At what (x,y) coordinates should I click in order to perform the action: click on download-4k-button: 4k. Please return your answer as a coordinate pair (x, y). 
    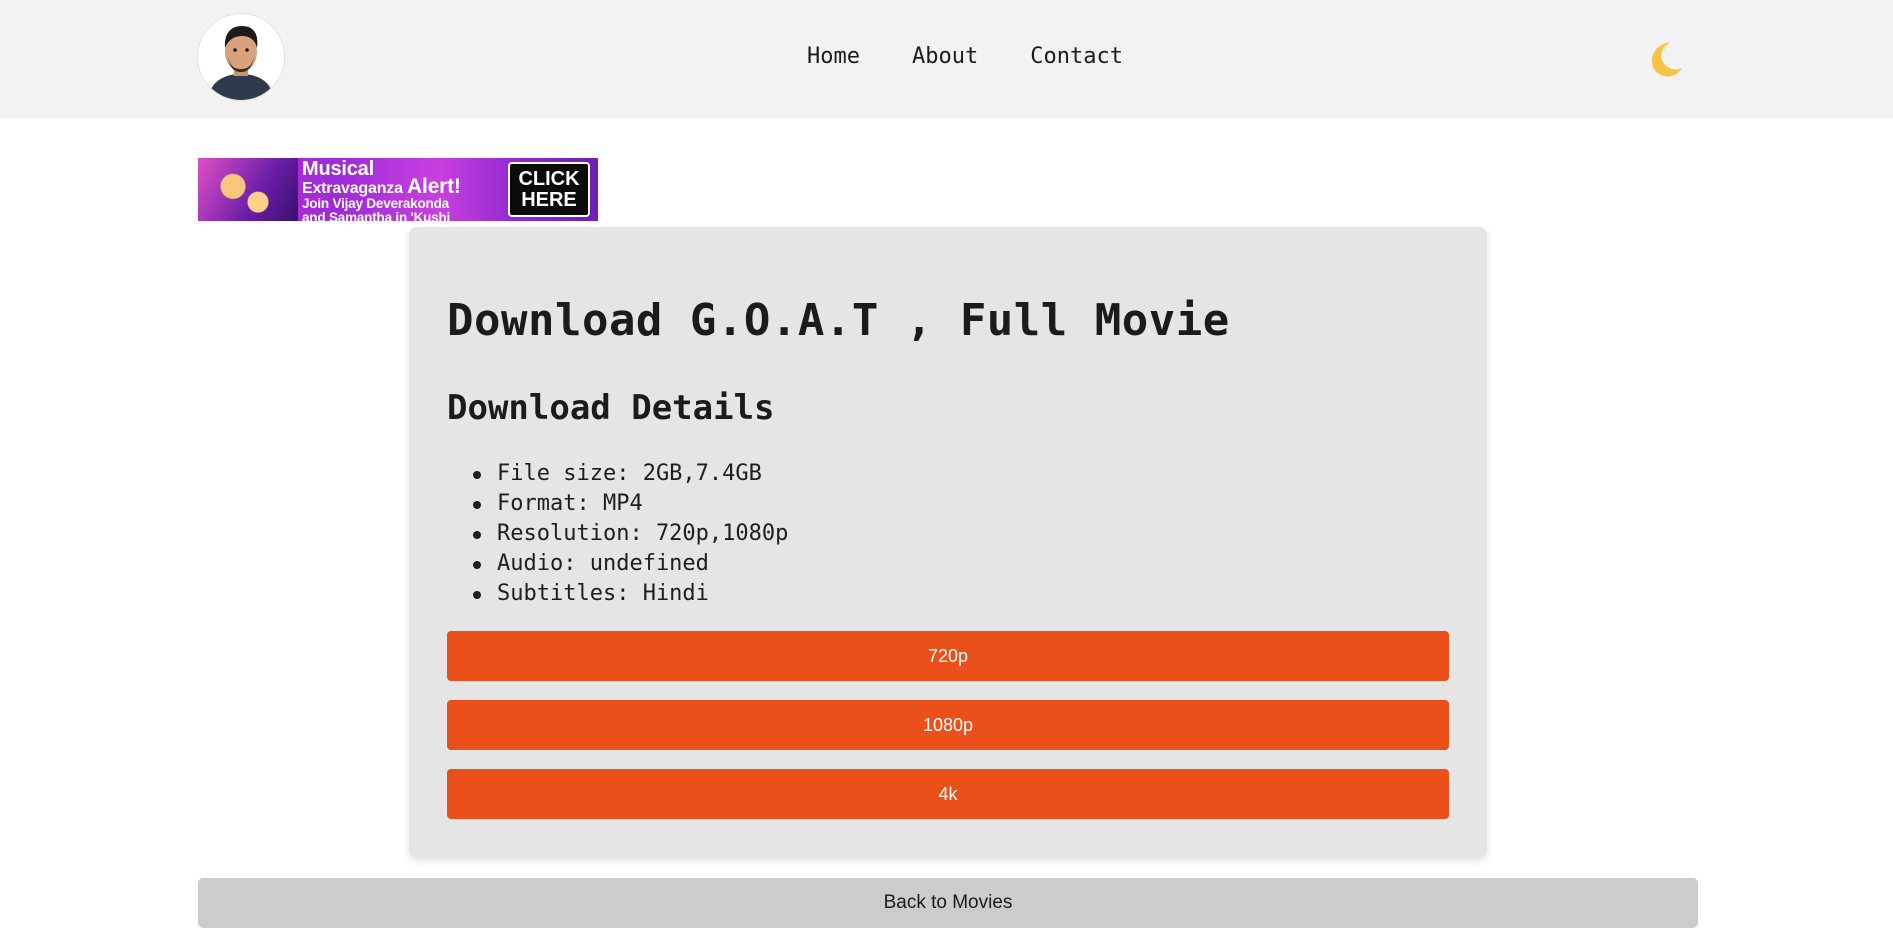
    Looking at the image, I should click on (948, 794).